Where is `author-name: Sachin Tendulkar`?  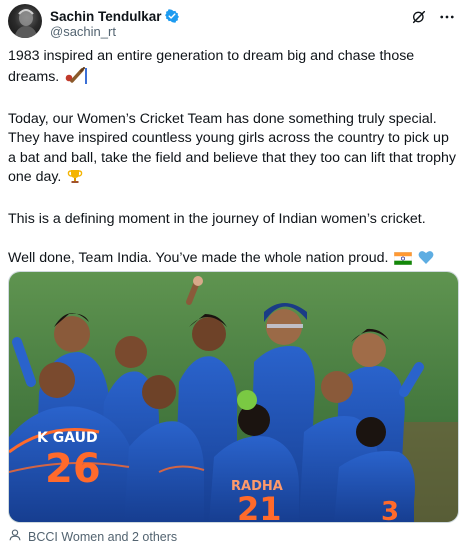
author-name: Sachin Tendulkar is located at coordinates (106, 16).